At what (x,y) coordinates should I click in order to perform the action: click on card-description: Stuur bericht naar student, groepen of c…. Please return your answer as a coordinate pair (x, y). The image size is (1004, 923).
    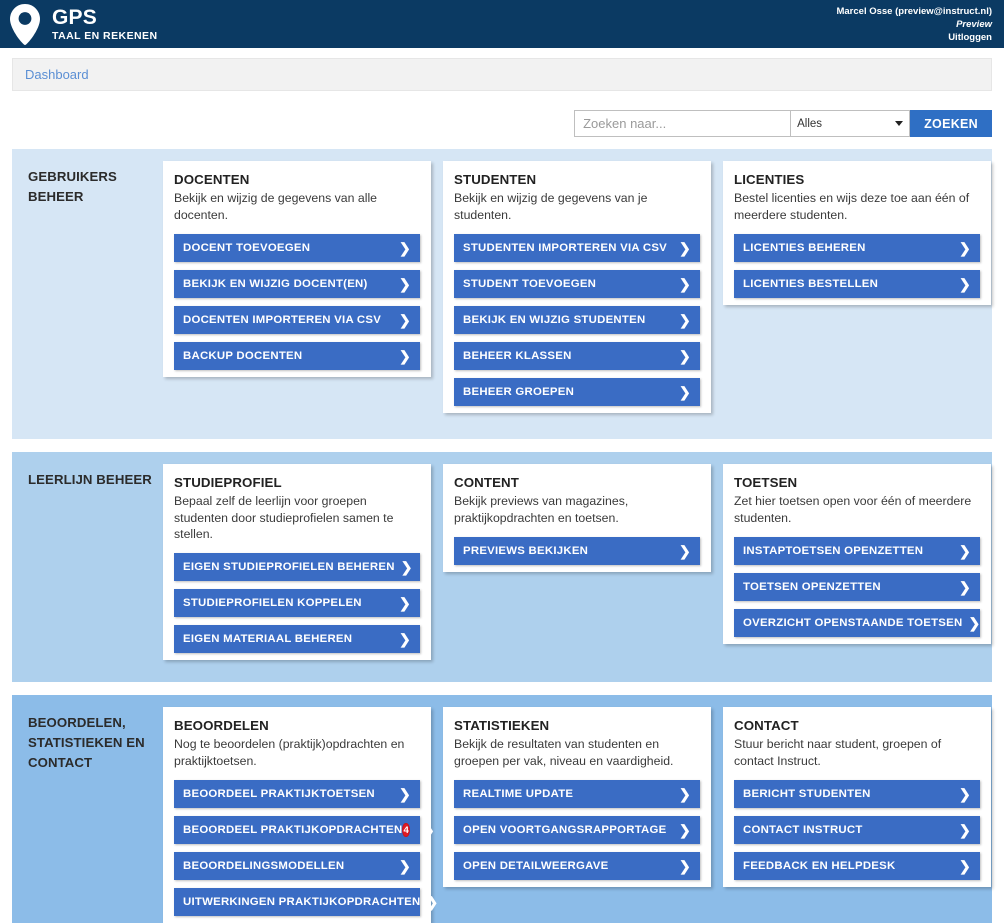
    Looking at the image, I should click on (838, 752).